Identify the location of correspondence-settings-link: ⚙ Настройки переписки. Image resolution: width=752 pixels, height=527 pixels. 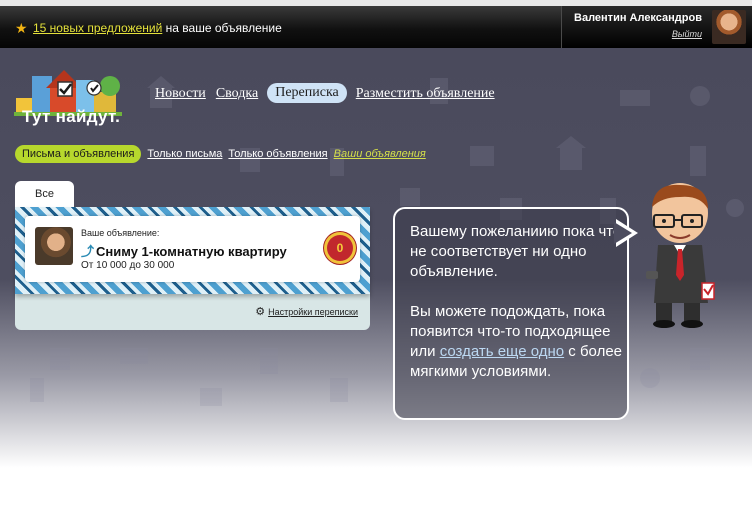
(306, 311).